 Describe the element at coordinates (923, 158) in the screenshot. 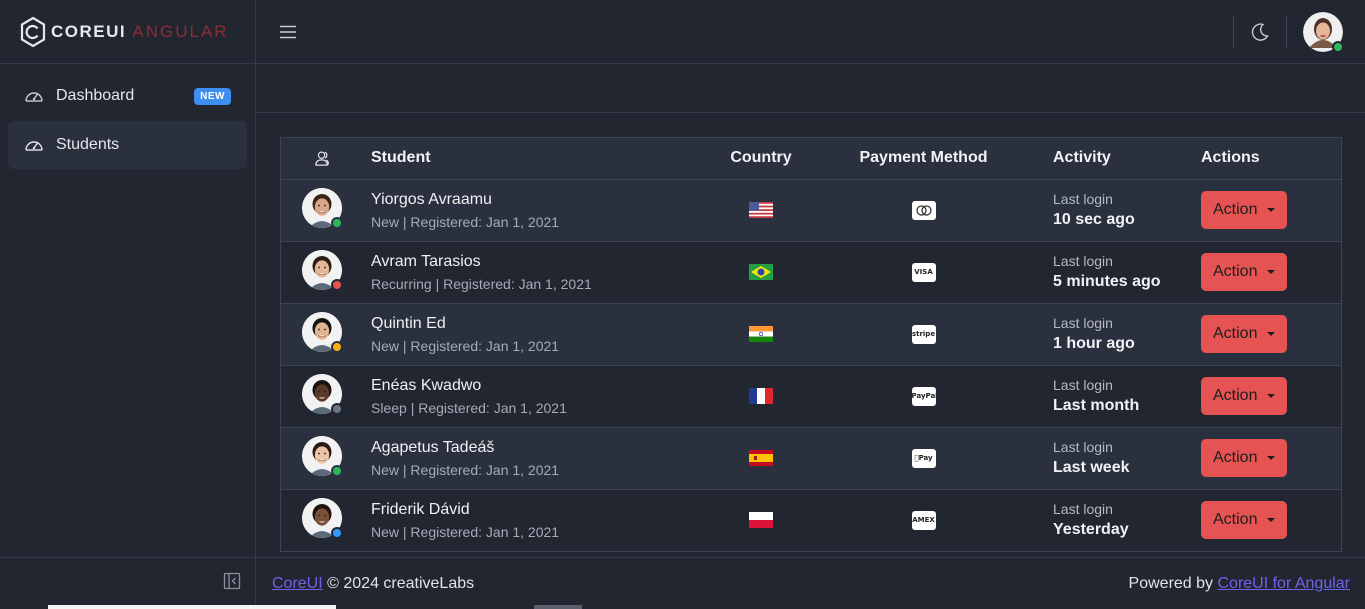

I see `column-header-payment: Payment Method` at that location.